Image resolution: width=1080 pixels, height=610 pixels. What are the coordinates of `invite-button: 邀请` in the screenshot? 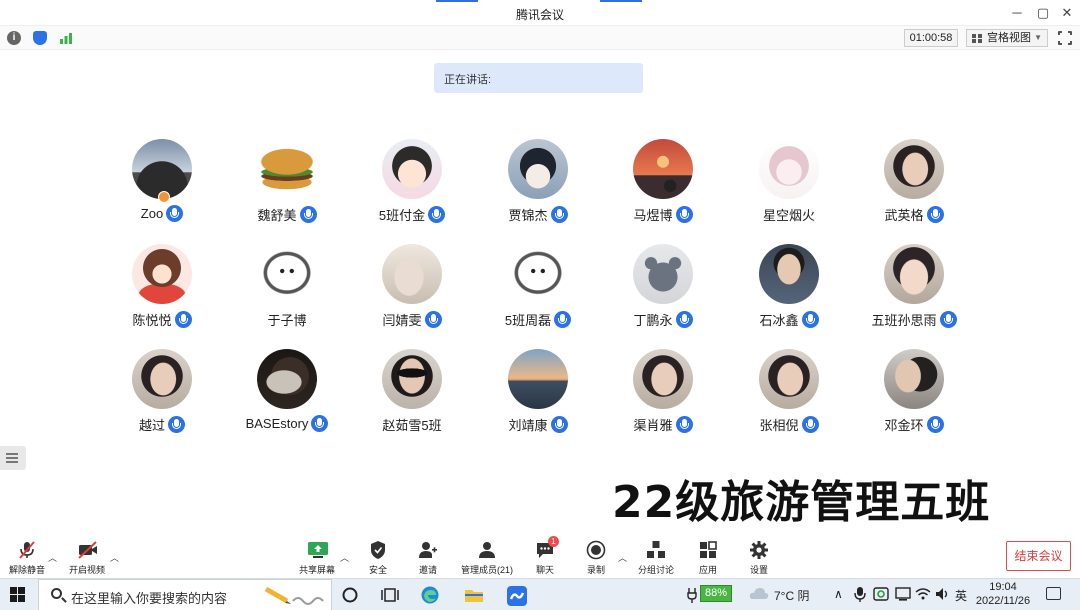 It's located at (428, 558).